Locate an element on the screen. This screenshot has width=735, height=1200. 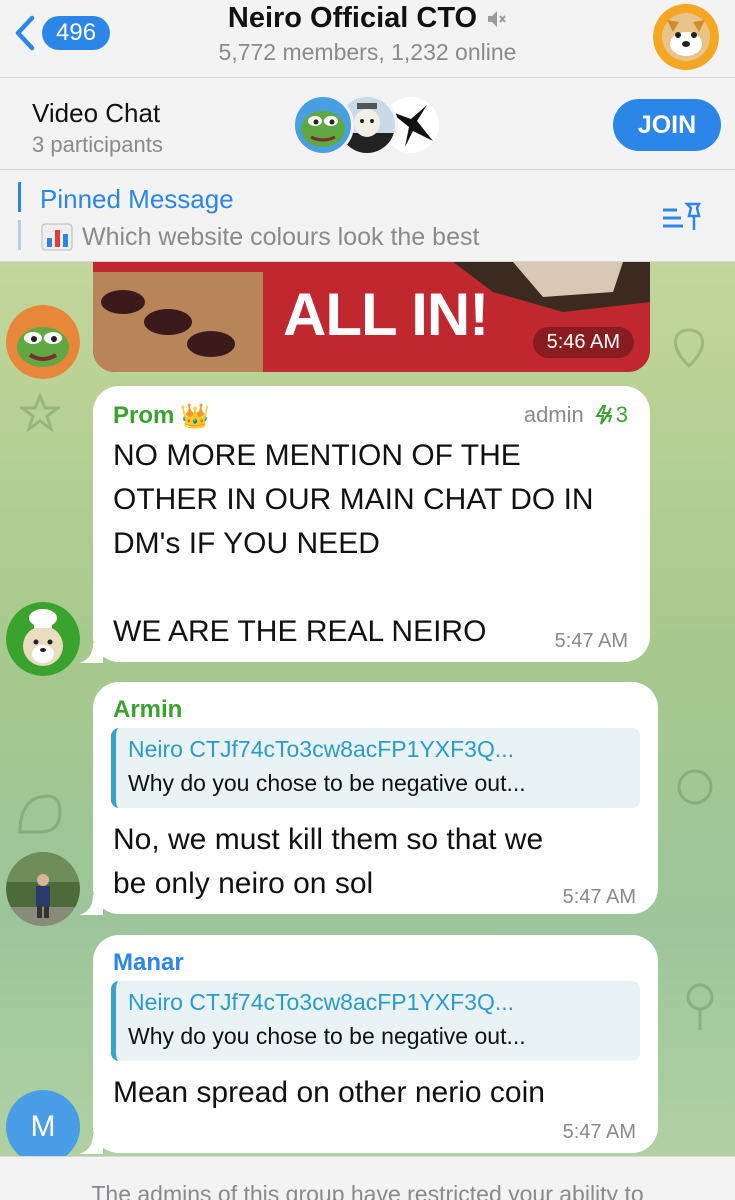
video-chat-bar: Video Chat 3 participants JOIN is located at coordinates (367, 124).